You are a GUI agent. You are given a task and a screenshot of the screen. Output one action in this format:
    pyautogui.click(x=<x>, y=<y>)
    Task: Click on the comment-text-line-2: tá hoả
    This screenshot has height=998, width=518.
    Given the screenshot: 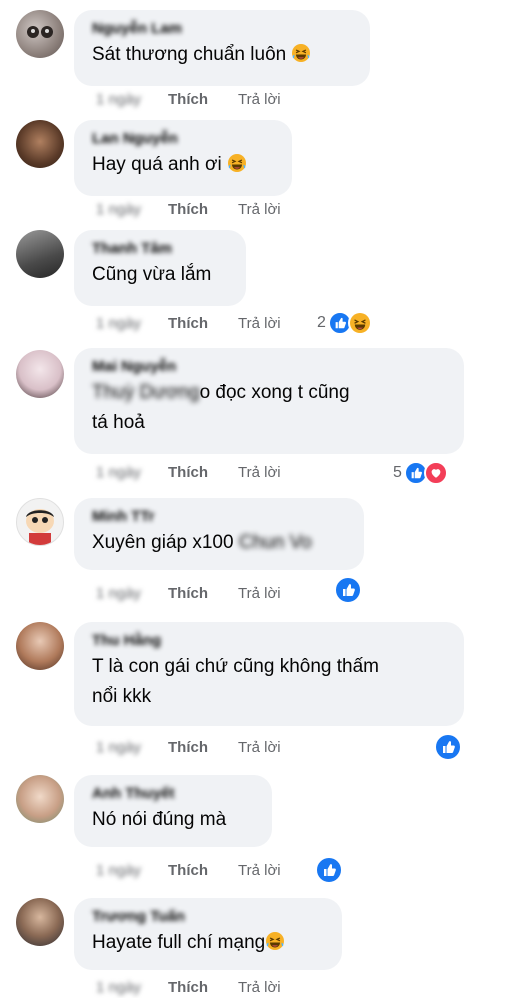 What is the action you would take?
    pyautogui.click(x=118, y=422)
    